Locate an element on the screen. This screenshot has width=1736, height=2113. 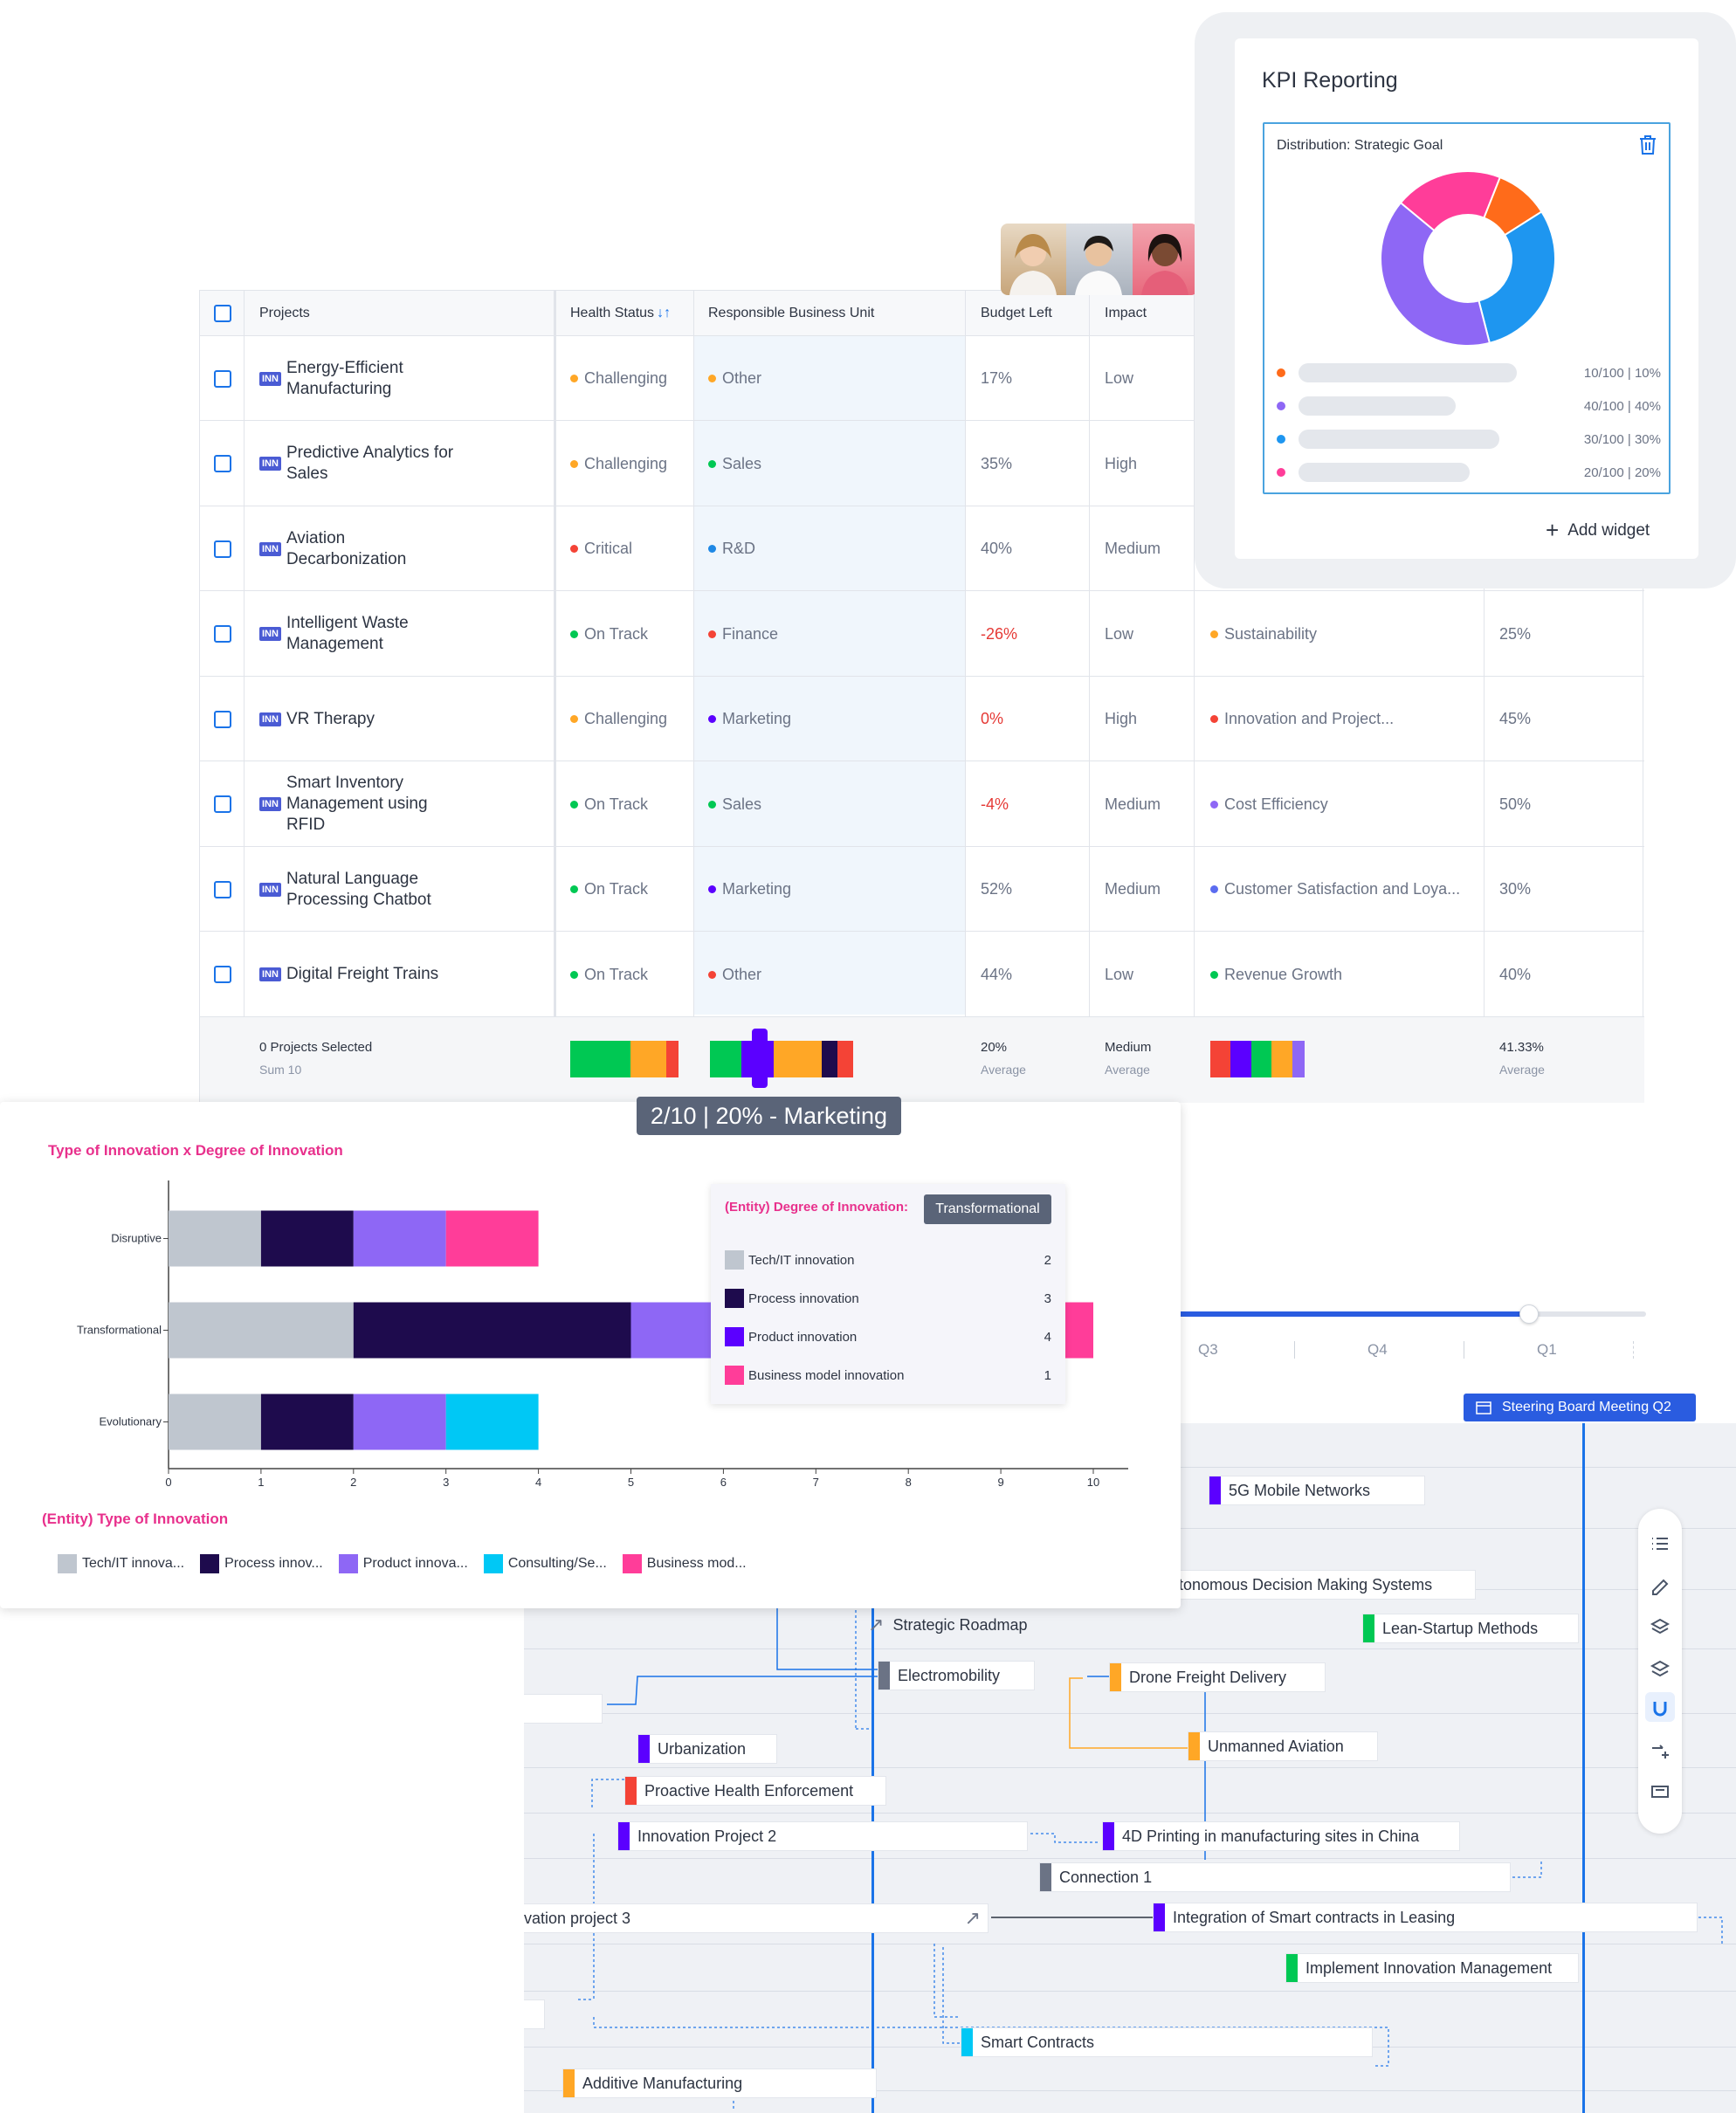
project-cell: INN Digital Freight Trains is located at coordinates (399, 975).